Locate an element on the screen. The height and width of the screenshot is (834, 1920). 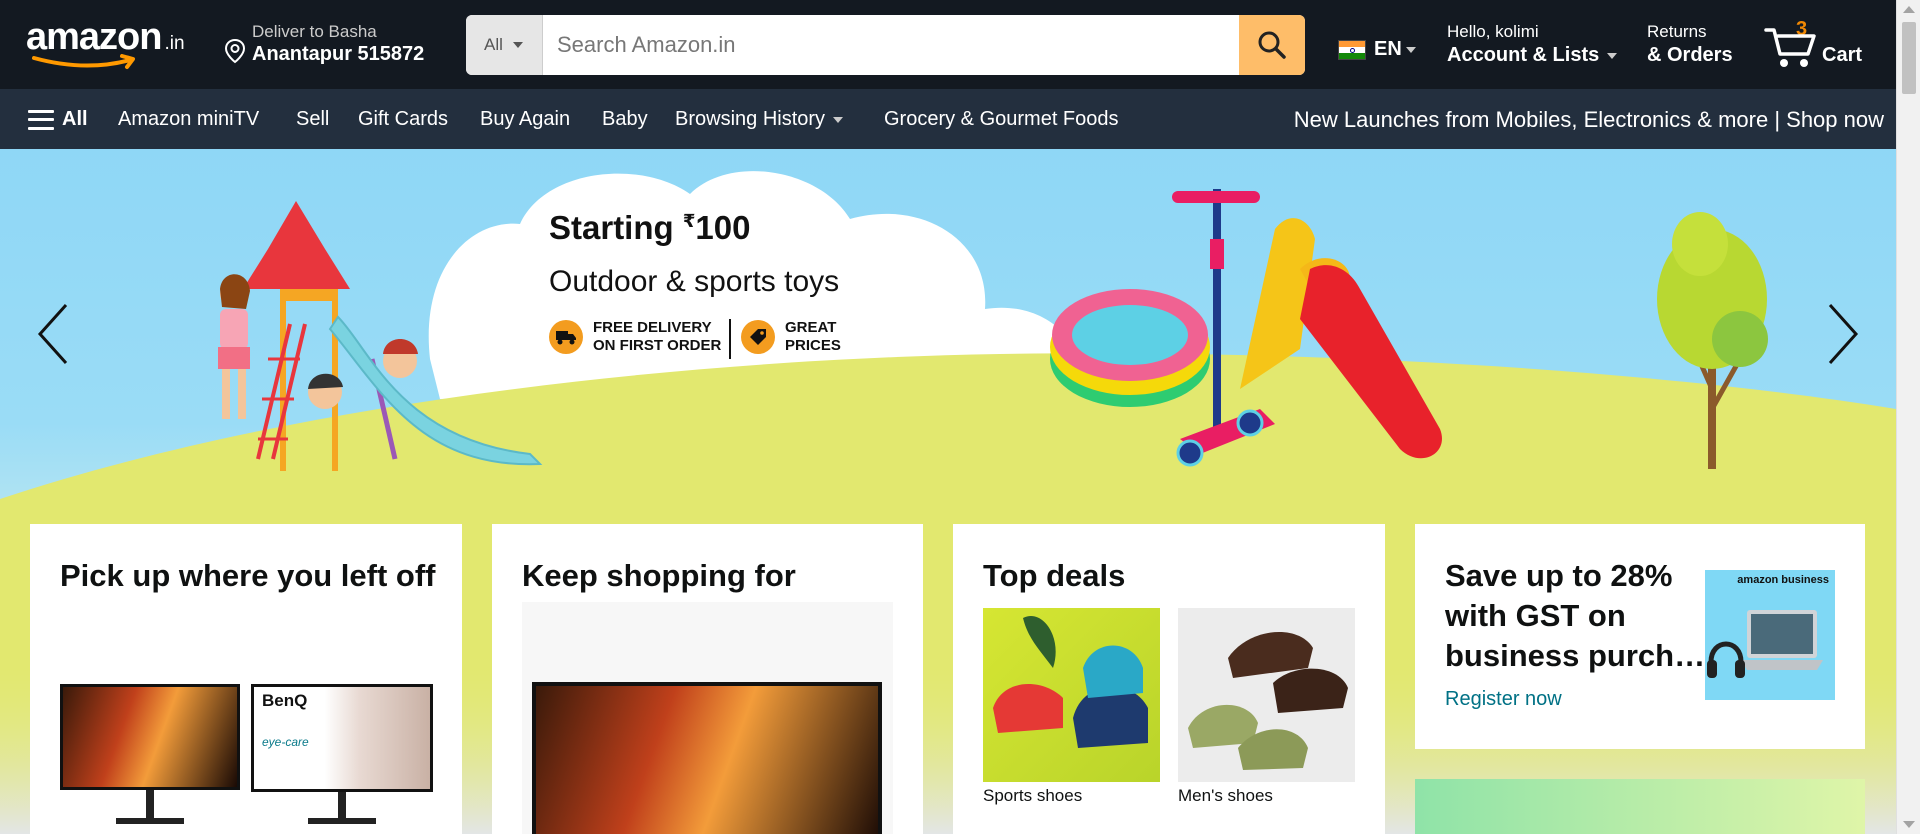
nav-item-minitv: Amazon miniTV is located at coordinates (188, 119).